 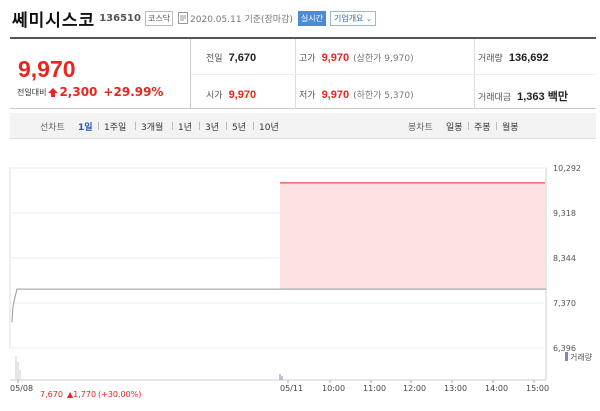 What do you see at coordinates (482, 126) in the screenshot?
I see `tab-weekly-candle: 주봉` at bounding box center [482, 126].